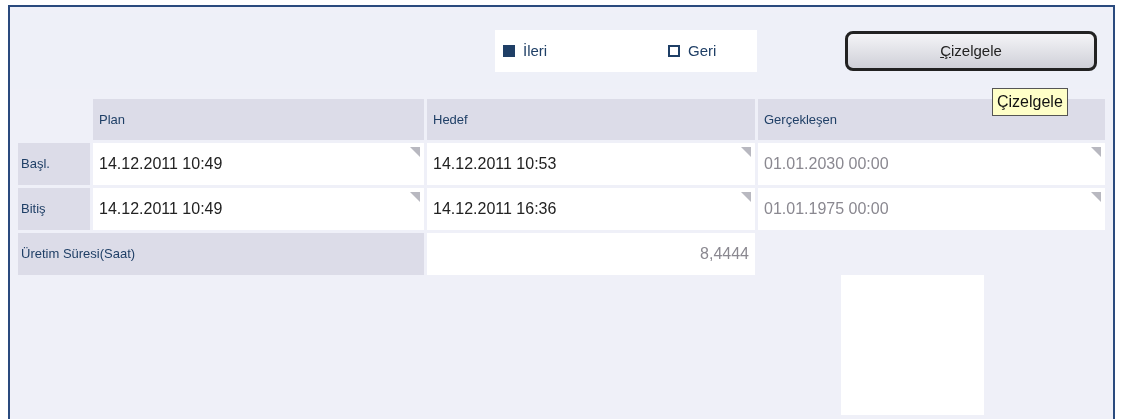  What do you see at coordinates (54, 164) in the screenshot?
I see `row-label: Başl.` at bounding box center [54, 164].